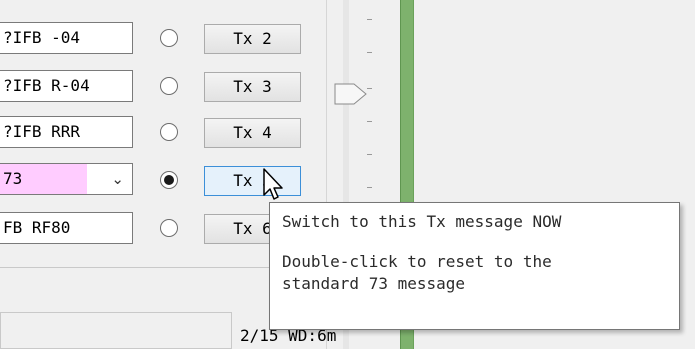 The width and height of the screenshot is (695, 349). Describe the element at coordinates (273, 184) in the screenshot. I see `mouse-cursor-icon` at that location.